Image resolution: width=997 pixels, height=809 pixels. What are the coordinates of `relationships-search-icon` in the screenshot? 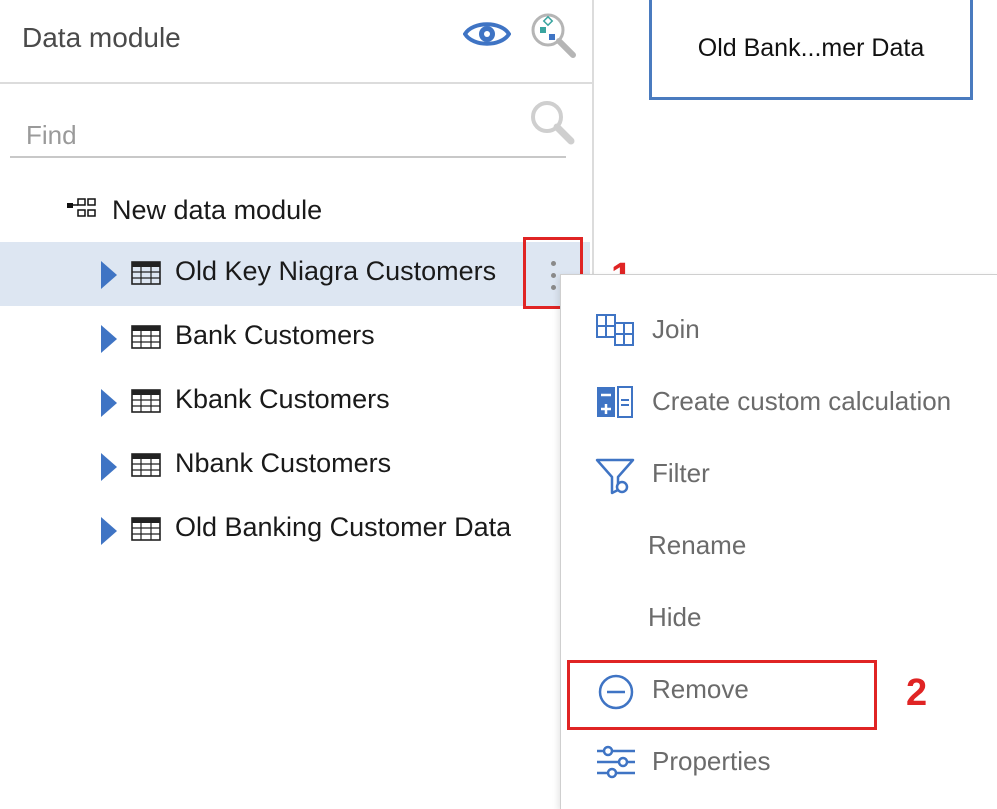 It's located at (553, 37).